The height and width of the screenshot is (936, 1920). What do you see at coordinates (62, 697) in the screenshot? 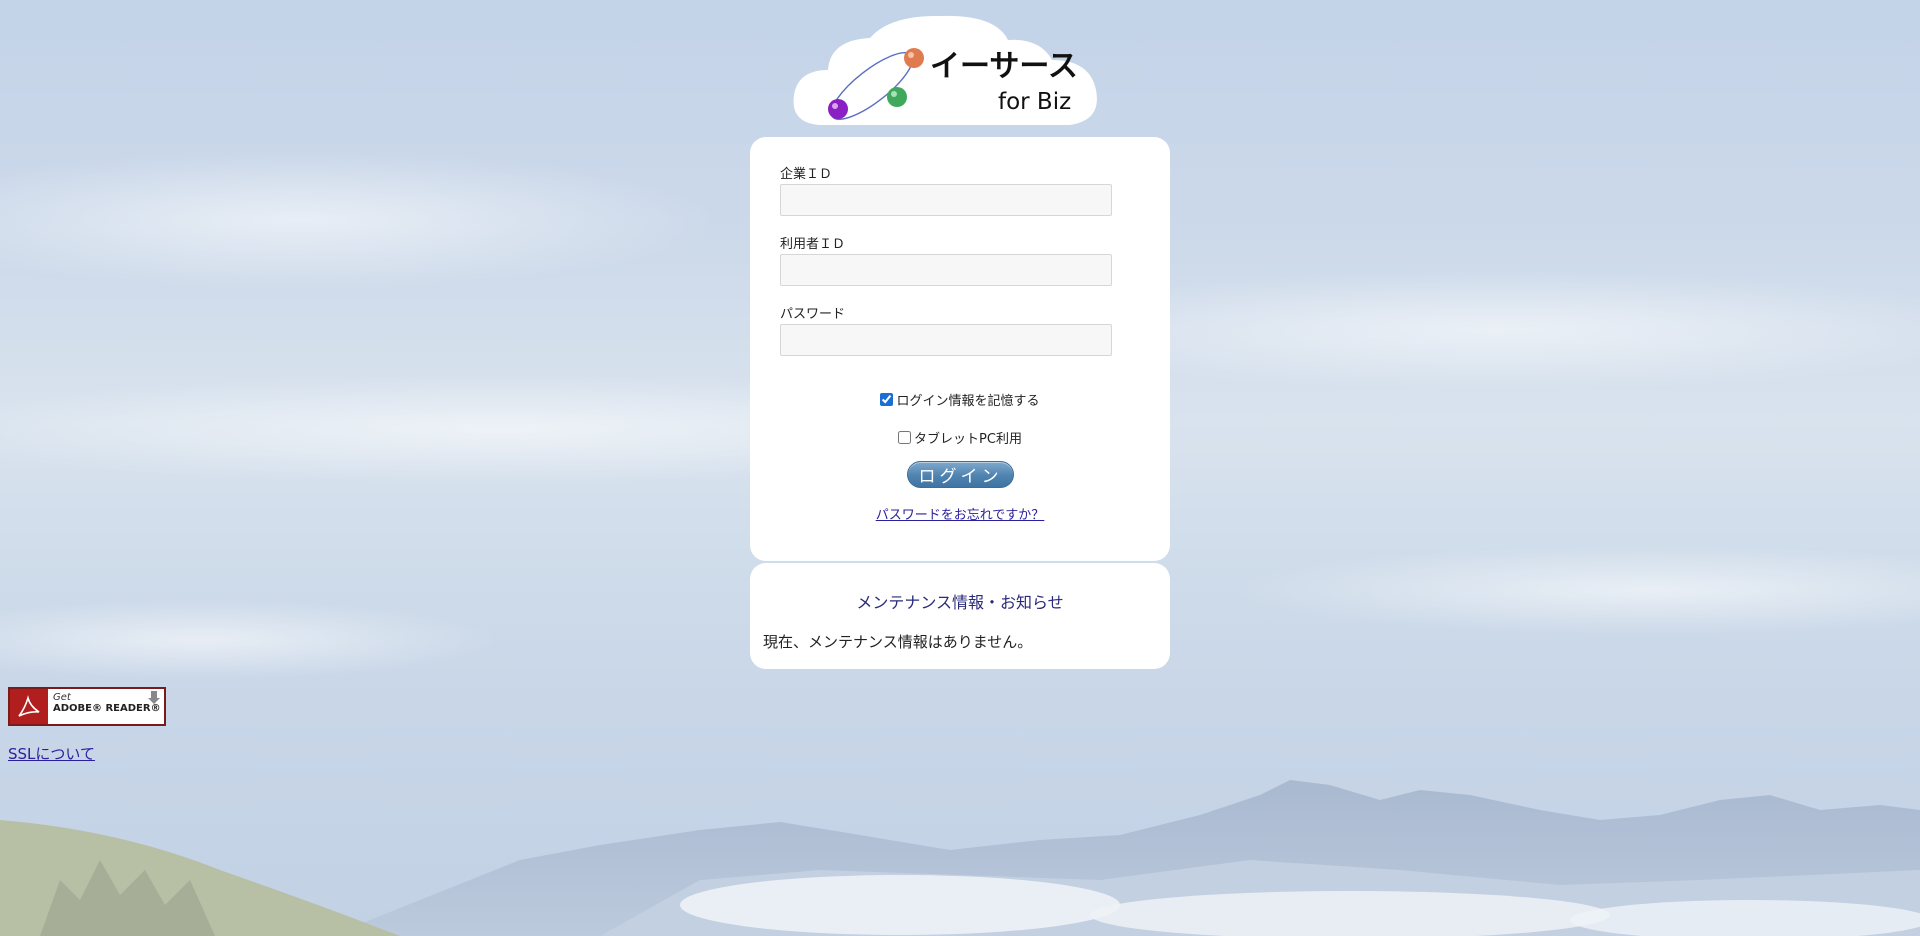
I see `adobe-get-label: Get` at bounding box center [62, 697].